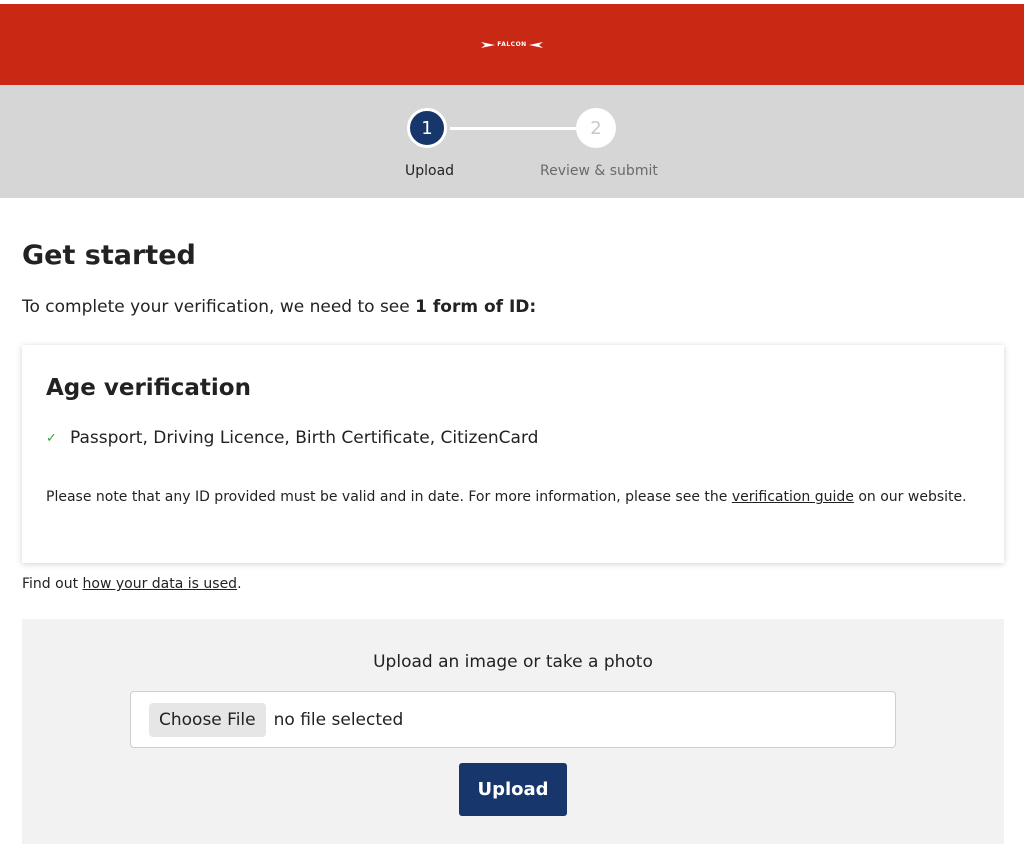 The image size is (1024, 863). I want to click on step-2-label: Review & submit, so click(599, 171).